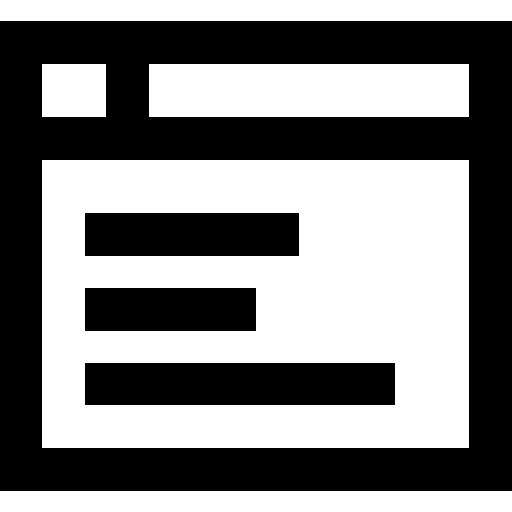  What do you see at coordinates (74, 90) in the screenshot?
I see `window-control-square` at bounding box center [74, 90].